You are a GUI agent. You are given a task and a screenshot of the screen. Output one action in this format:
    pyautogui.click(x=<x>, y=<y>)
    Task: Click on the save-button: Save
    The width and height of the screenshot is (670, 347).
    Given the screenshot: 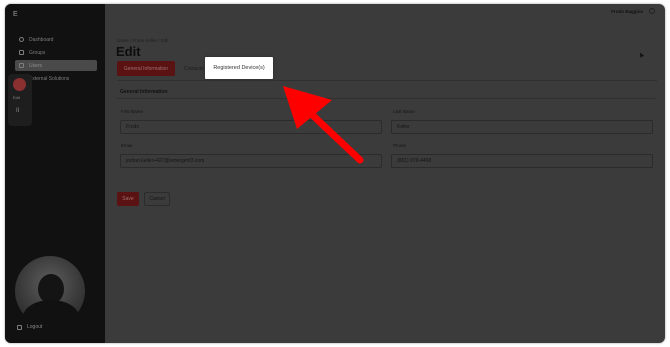 What is the action you would take?
    pyautogui.click(x=128, y=199)
    